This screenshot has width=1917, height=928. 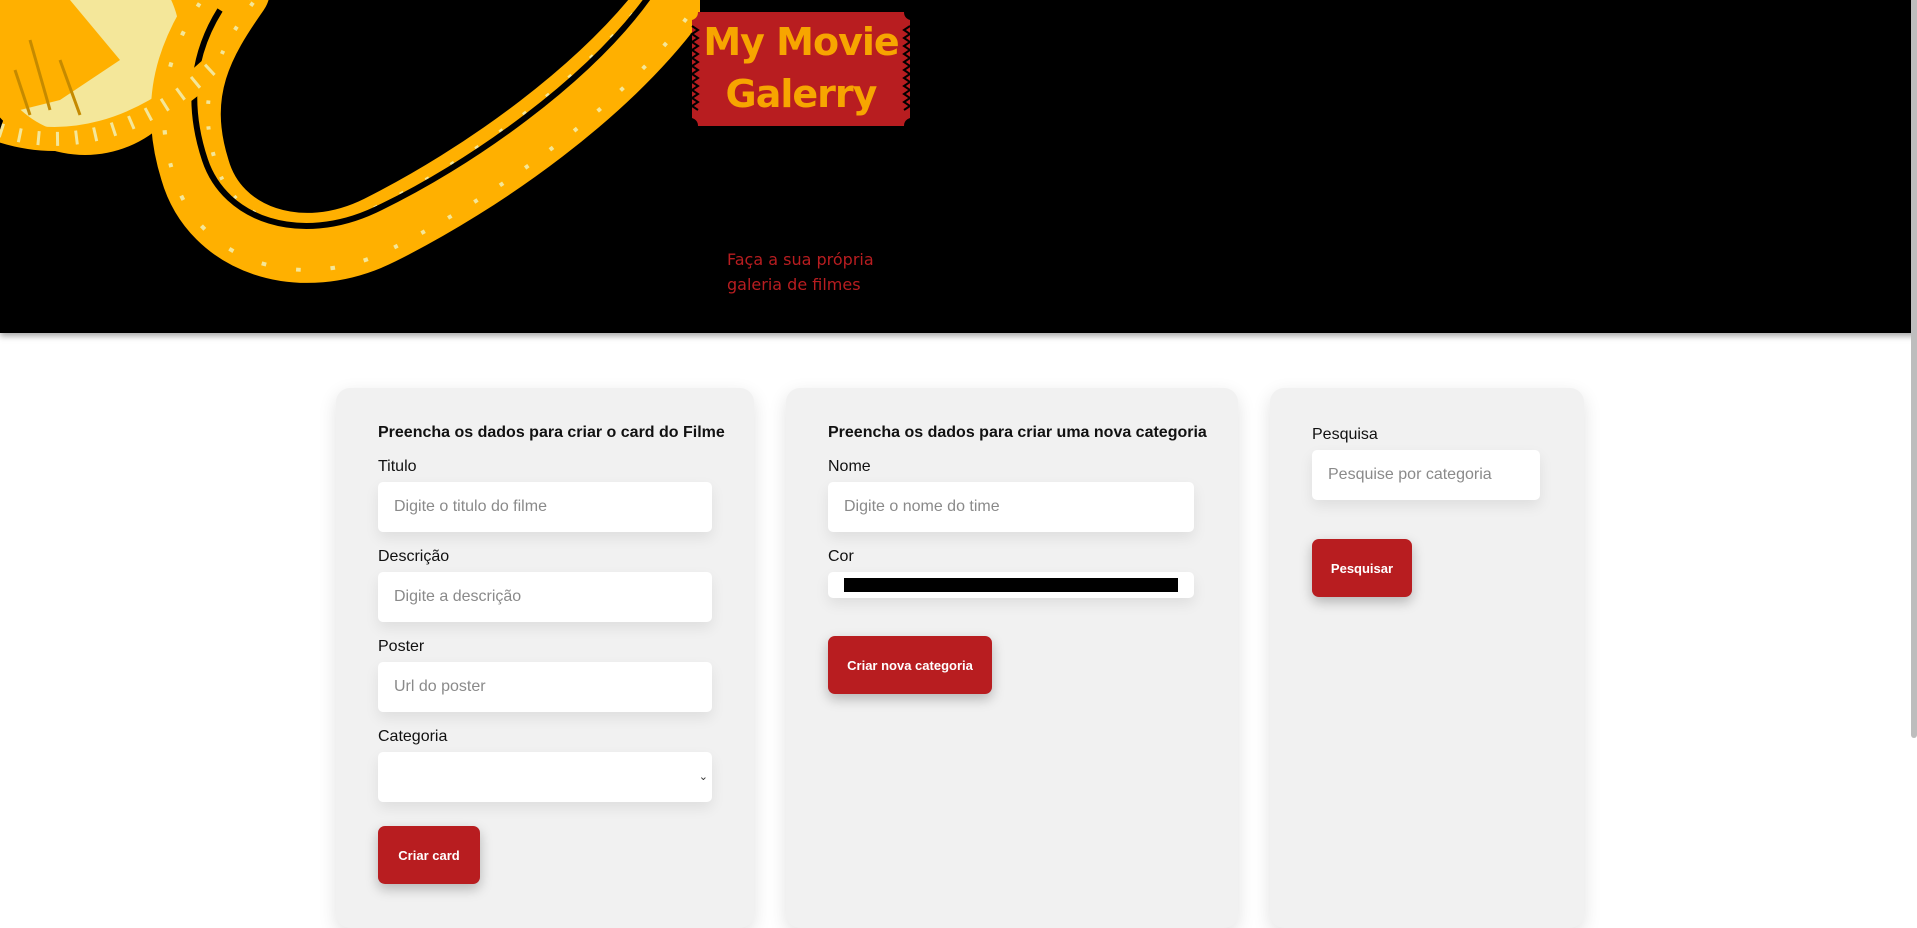 I want to click on criar-card-button: Criar card, so click(x=429, y=855).